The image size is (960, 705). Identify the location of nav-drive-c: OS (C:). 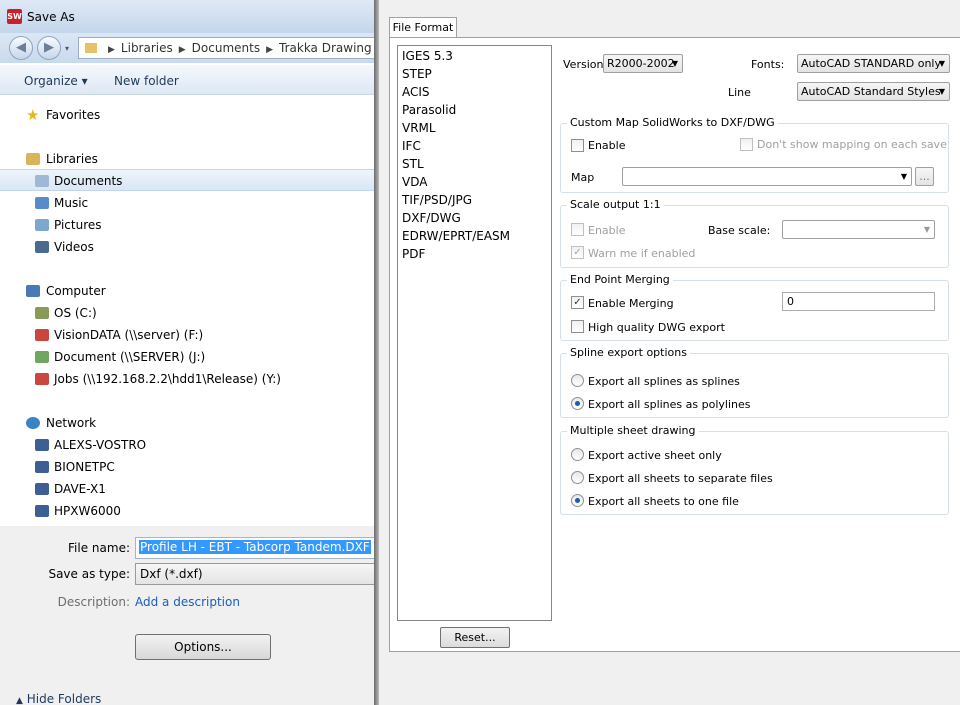
(189, 313).